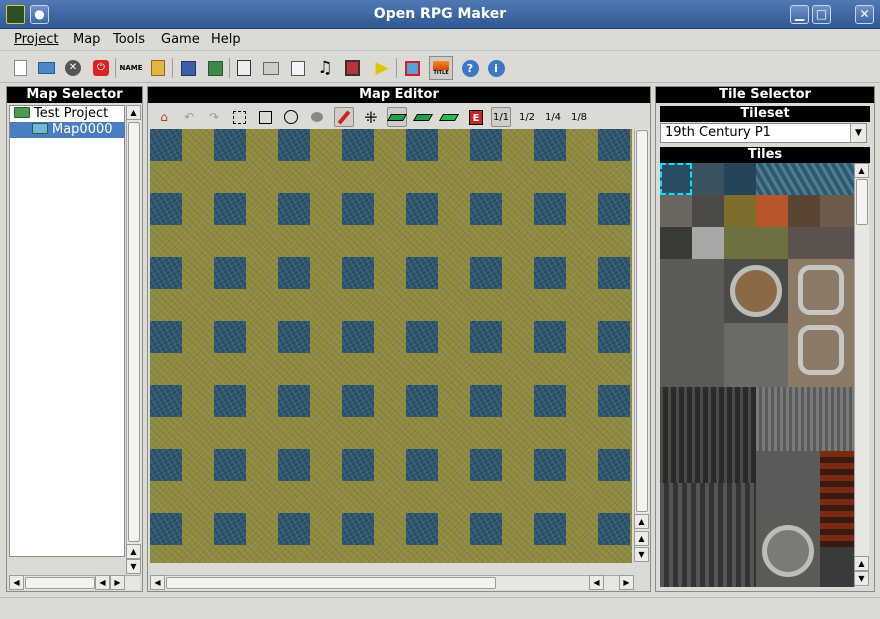 This screenshot has height=619, width=880. I want to click on menu-help: Help, so click(226, 39).